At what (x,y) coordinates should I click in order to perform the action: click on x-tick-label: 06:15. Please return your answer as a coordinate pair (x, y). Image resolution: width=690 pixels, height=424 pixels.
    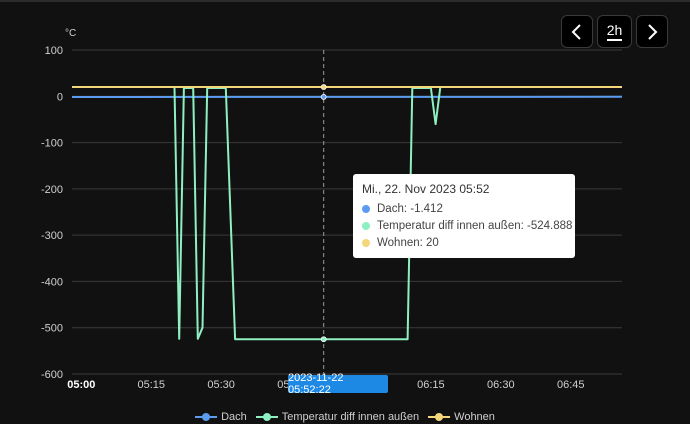
    Looking at the image, I should click on (431, 385).